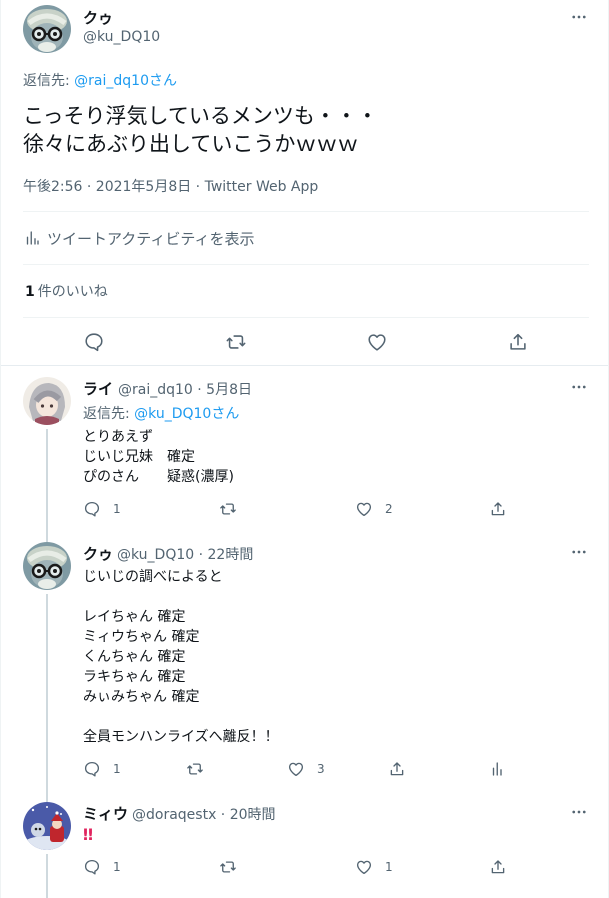 Image resolution: width=609 pixels, height=898 pixels. I want to click on analytics-button, so click(498, 769).